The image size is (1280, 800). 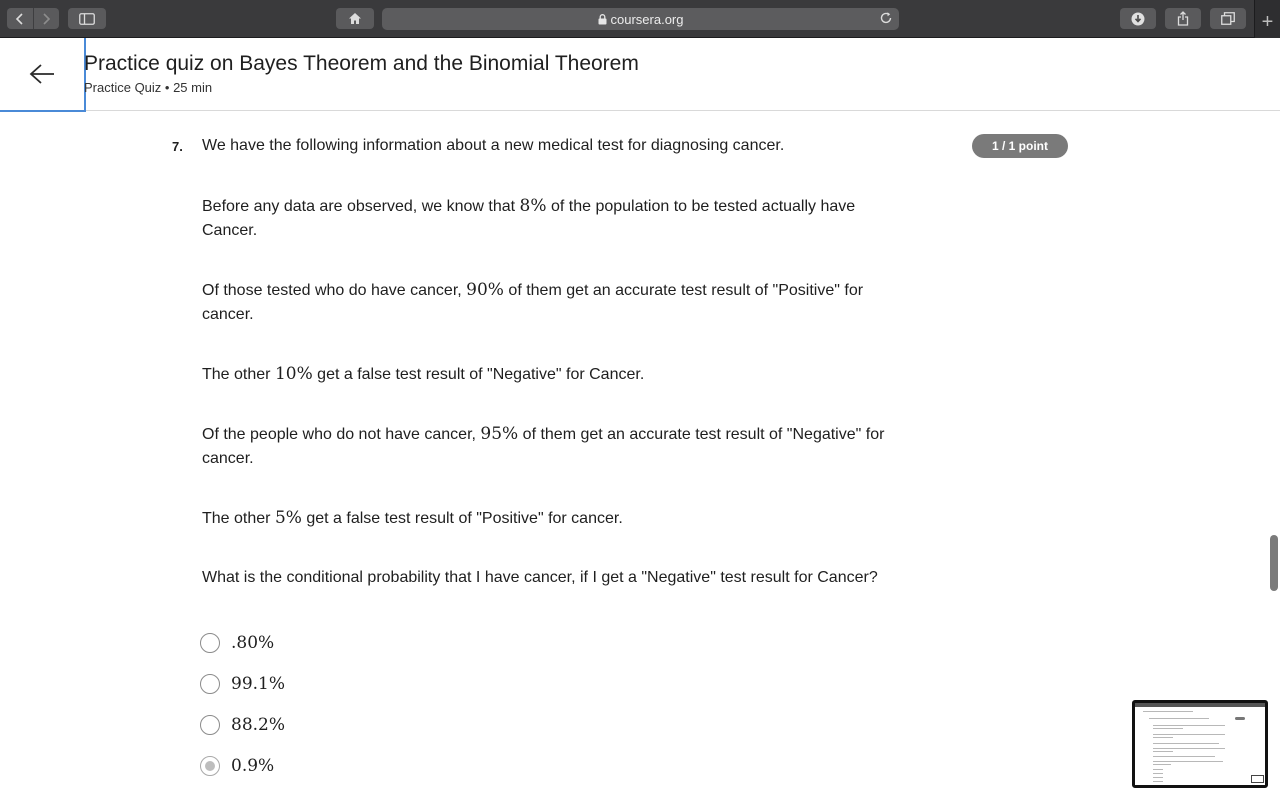 I want to click on option-label: .80%, so click(x=253, y=643).